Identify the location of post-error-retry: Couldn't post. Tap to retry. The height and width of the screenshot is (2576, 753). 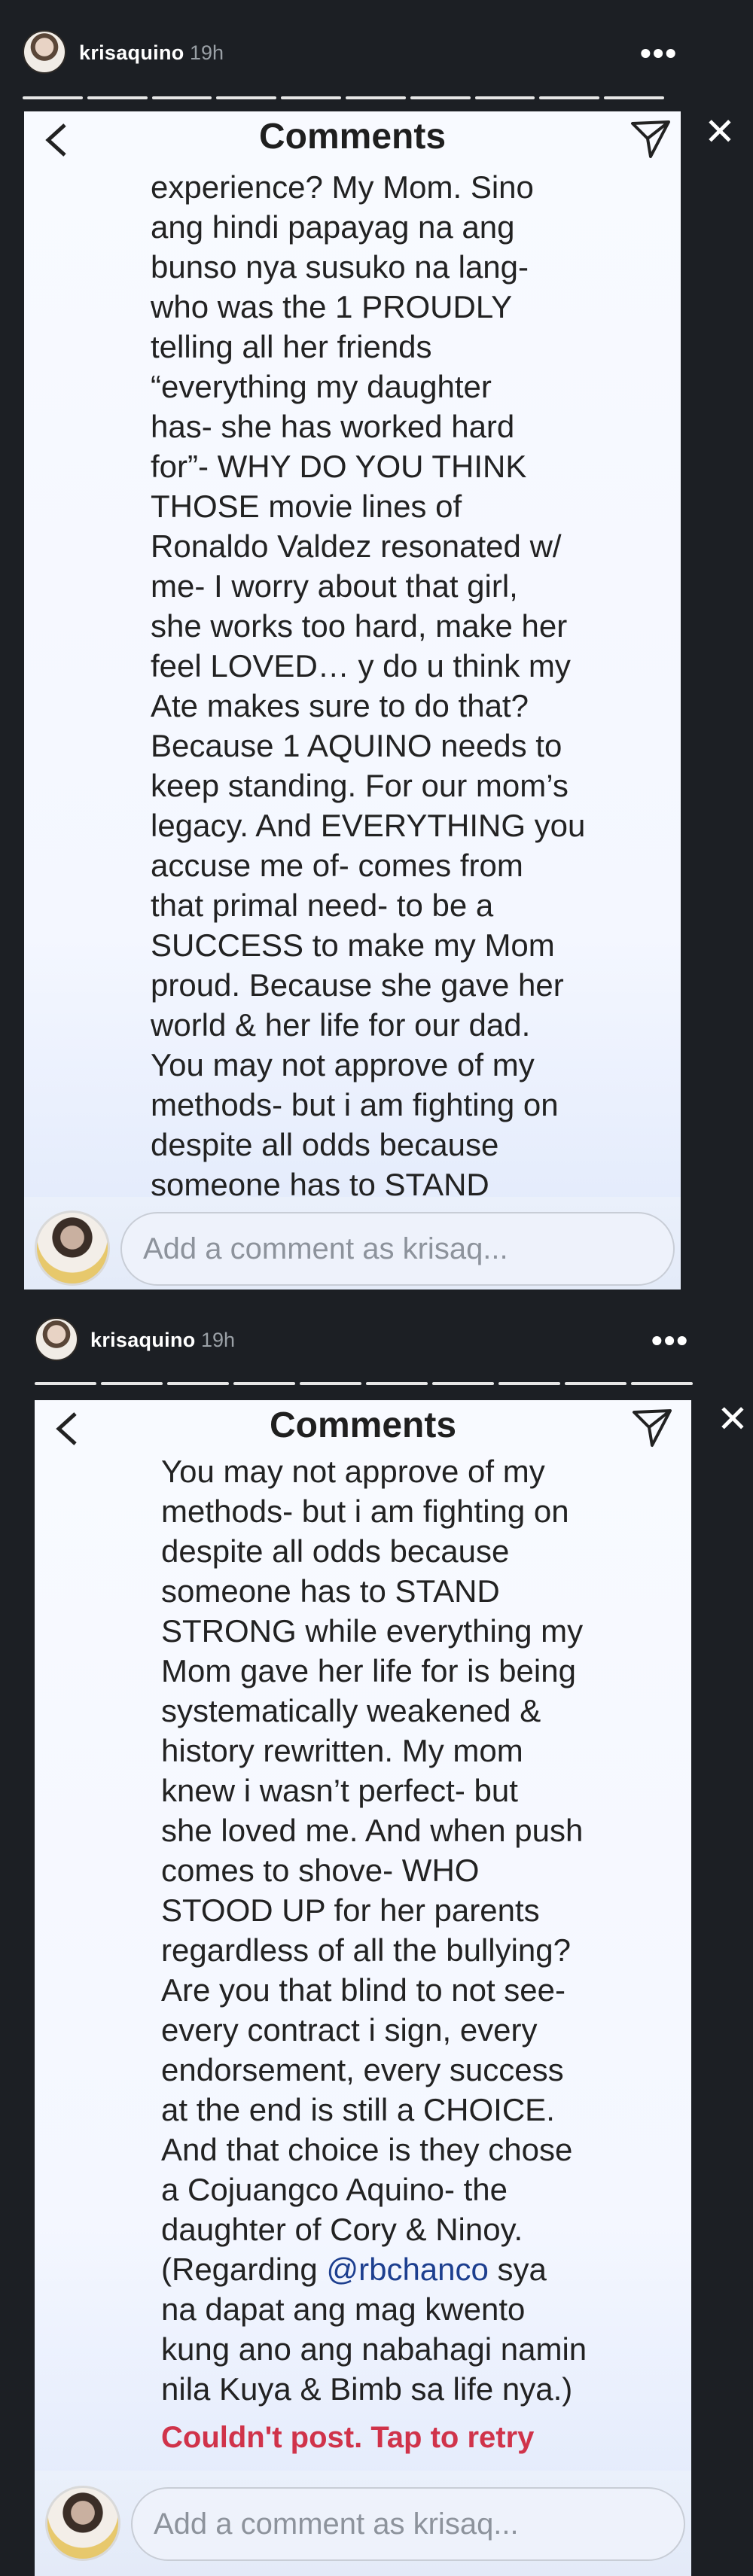
(347, 2438).